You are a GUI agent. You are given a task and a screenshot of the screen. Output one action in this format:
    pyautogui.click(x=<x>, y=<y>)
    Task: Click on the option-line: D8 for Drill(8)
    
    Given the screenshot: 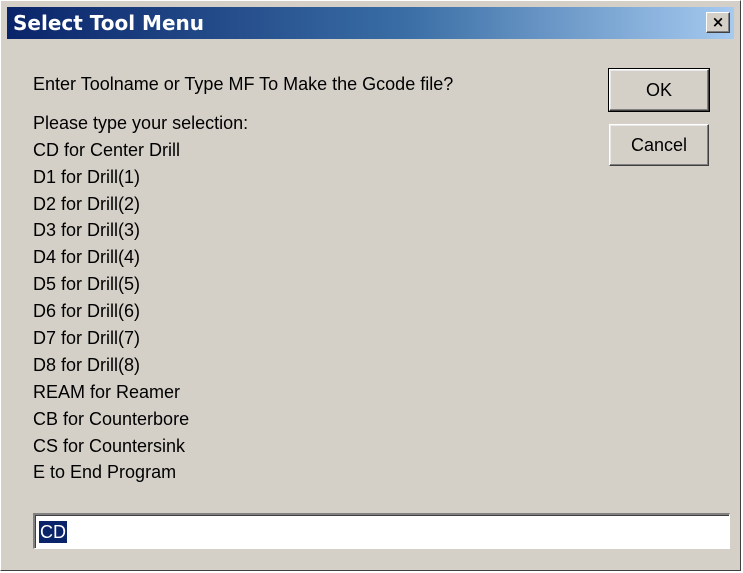 What is the action you would take?
    pyautogui.click(x=87, y=364)
    